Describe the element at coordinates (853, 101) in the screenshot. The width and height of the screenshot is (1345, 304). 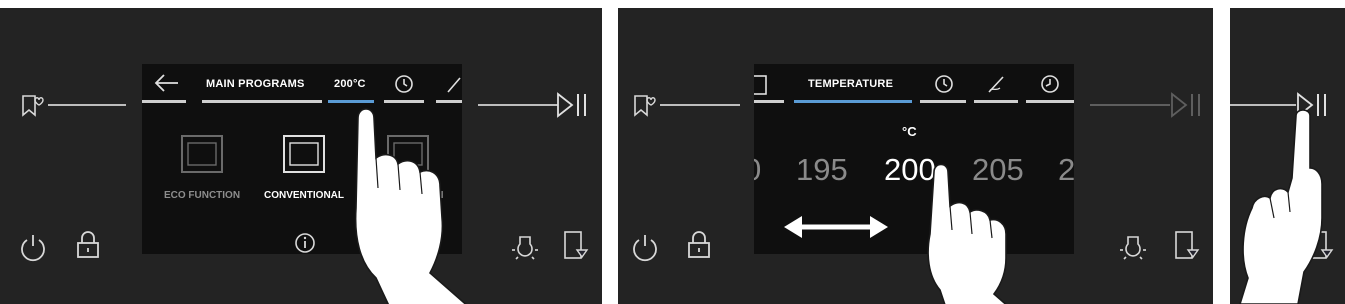
I see `active-tab-underline` at that location.